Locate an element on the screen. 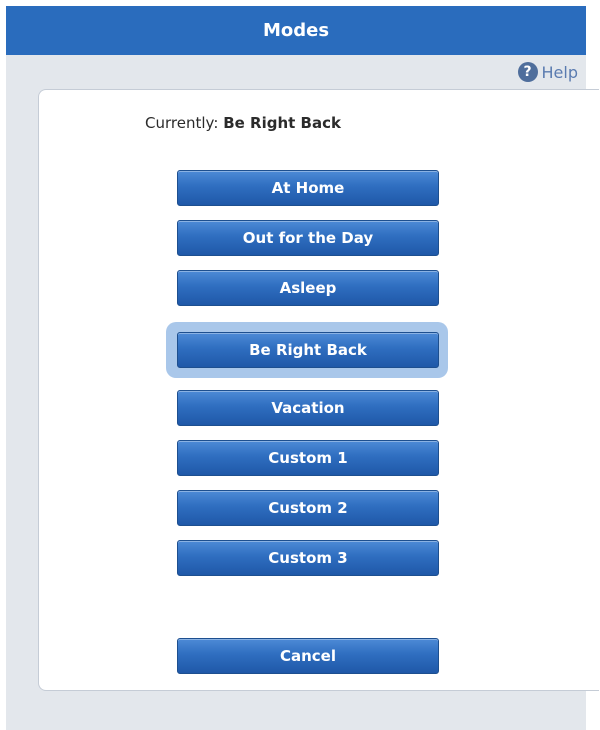 The width and height of the screenshot is (600, 730). mode-button-out-for-the-day: Out for the Day is located at coordinates (308, 238).